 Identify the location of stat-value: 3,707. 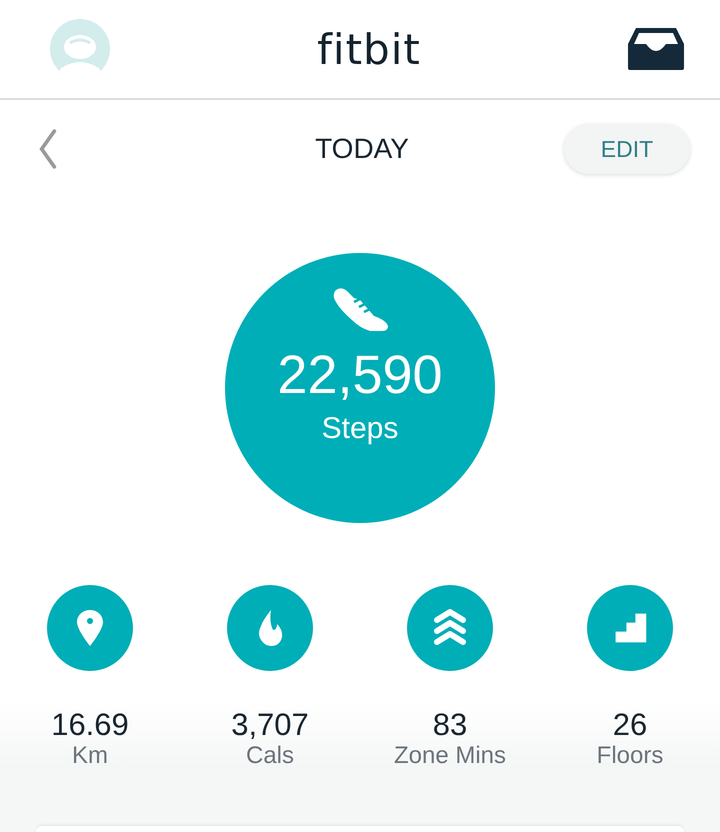
(270, 725).